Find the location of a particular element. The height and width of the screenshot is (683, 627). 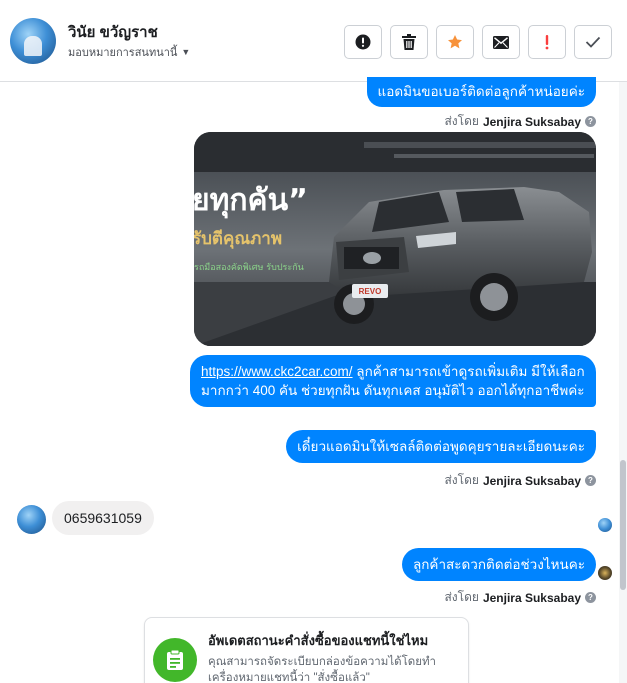

order-list-icon is located at coordinates (175, 660).